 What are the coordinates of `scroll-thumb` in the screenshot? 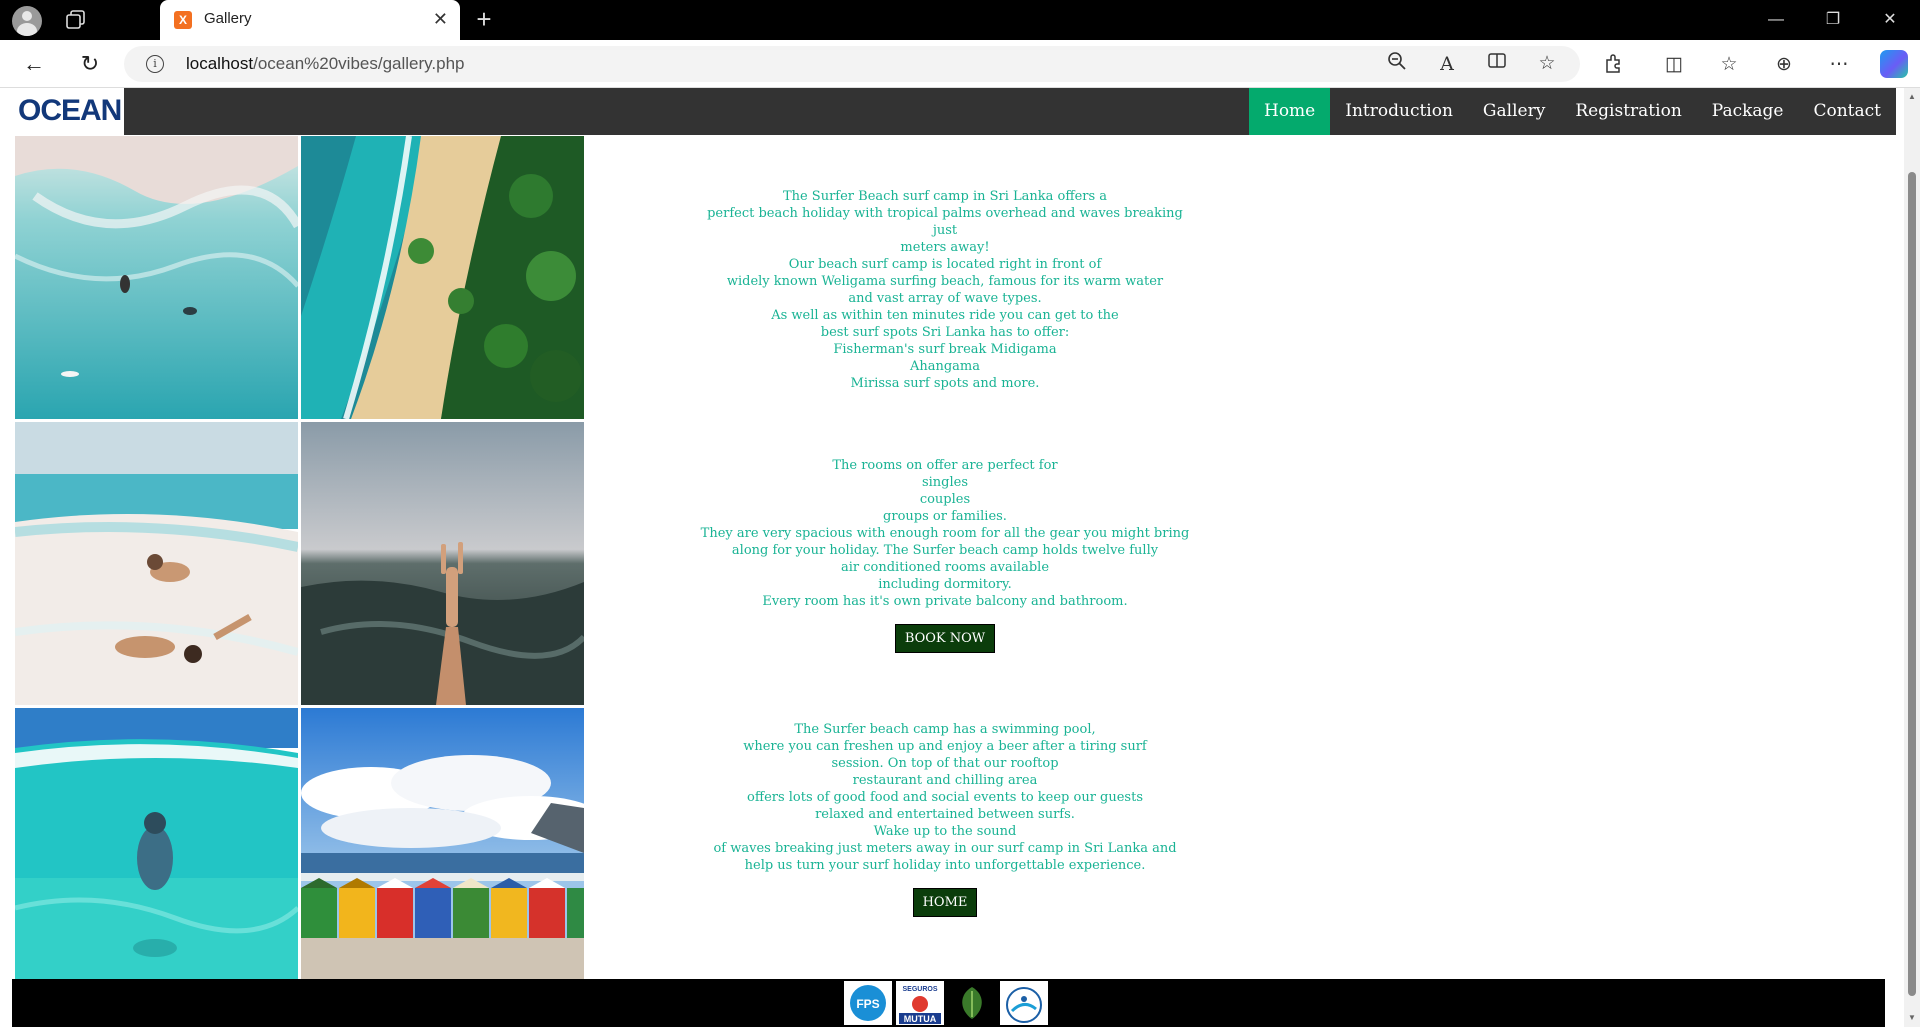 It's located at (1912, 584).